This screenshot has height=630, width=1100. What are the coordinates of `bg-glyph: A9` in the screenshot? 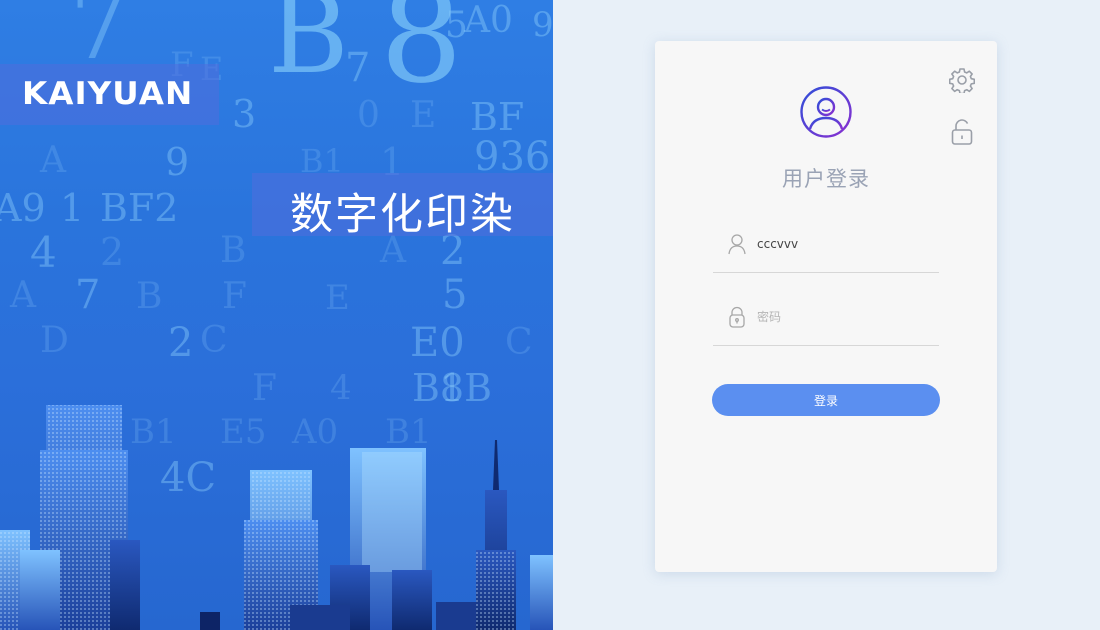 It's located at (23, 208).